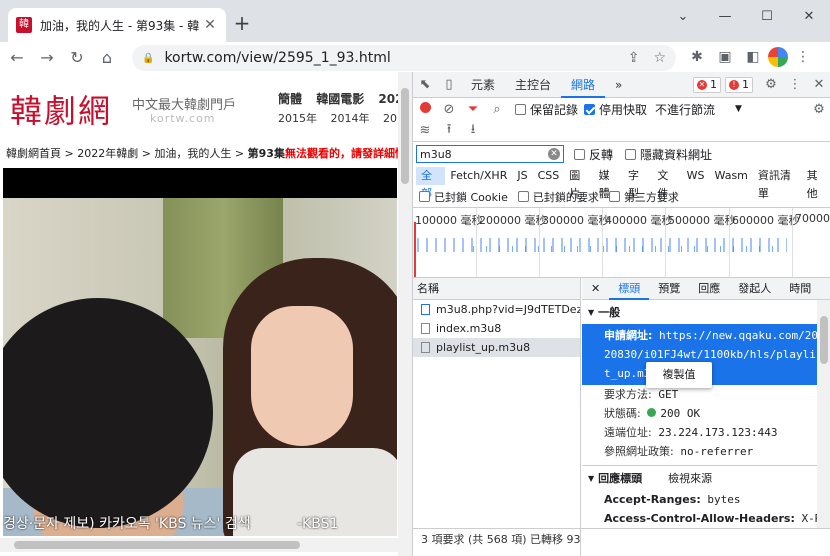 This screenshot has width=830, height=556. What do you see at coordinates (731, 176) in the screenshot?
I see `type-filter: Wasm` at bounding box center [731, 176].